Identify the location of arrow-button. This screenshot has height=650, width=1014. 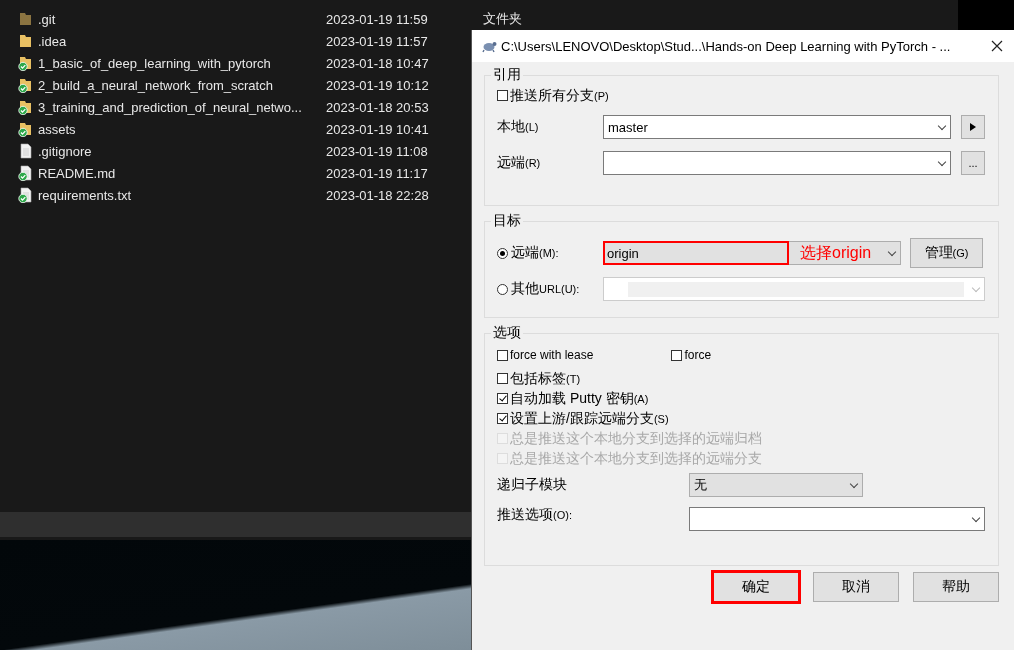
(973, 127).